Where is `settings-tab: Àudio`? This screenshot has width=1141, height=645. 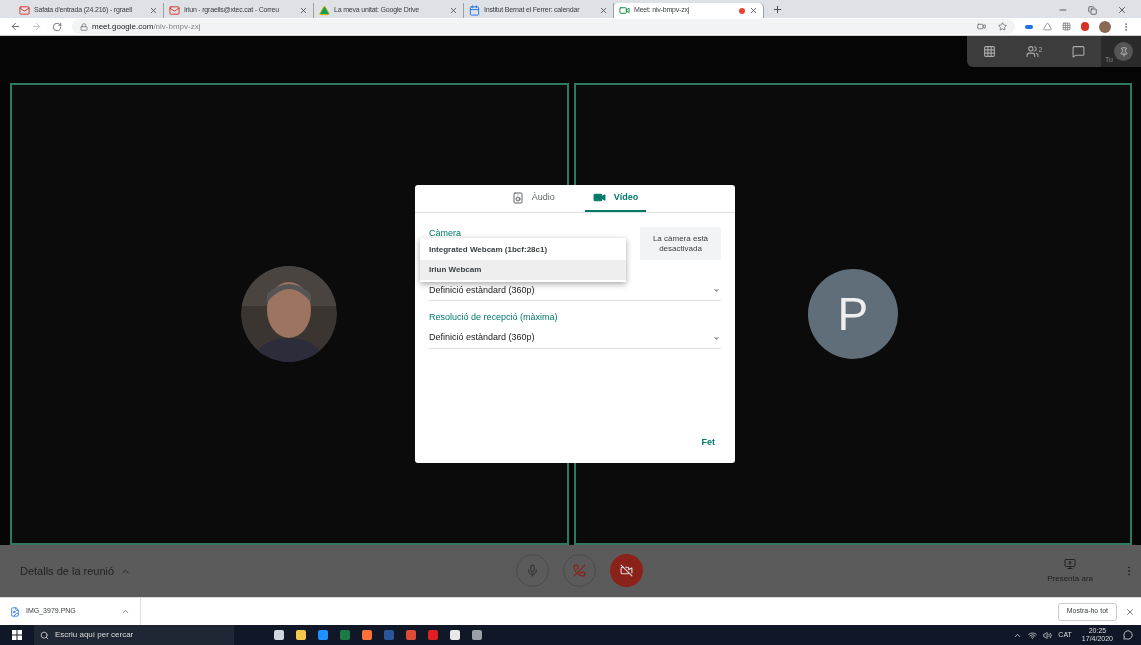
settings-tab: Àudio is located at coordinates (533, 198).